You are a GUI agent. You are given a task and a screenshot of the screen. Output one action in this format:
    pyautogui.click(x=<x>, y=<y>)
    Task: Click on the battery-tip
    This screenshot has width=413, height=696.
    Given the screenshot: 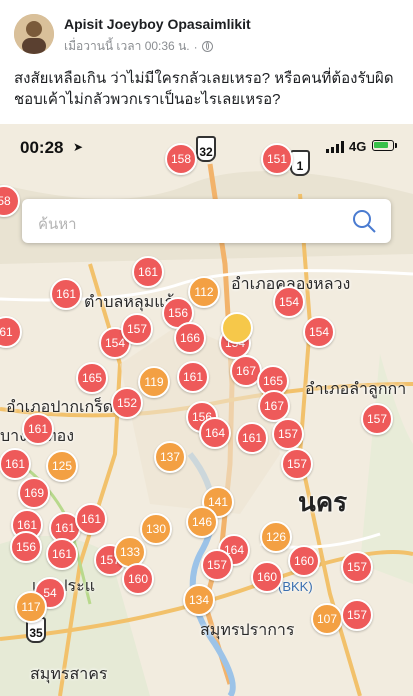 What is the action you would take?
    pyautogui.click(x=396, y=145)
    